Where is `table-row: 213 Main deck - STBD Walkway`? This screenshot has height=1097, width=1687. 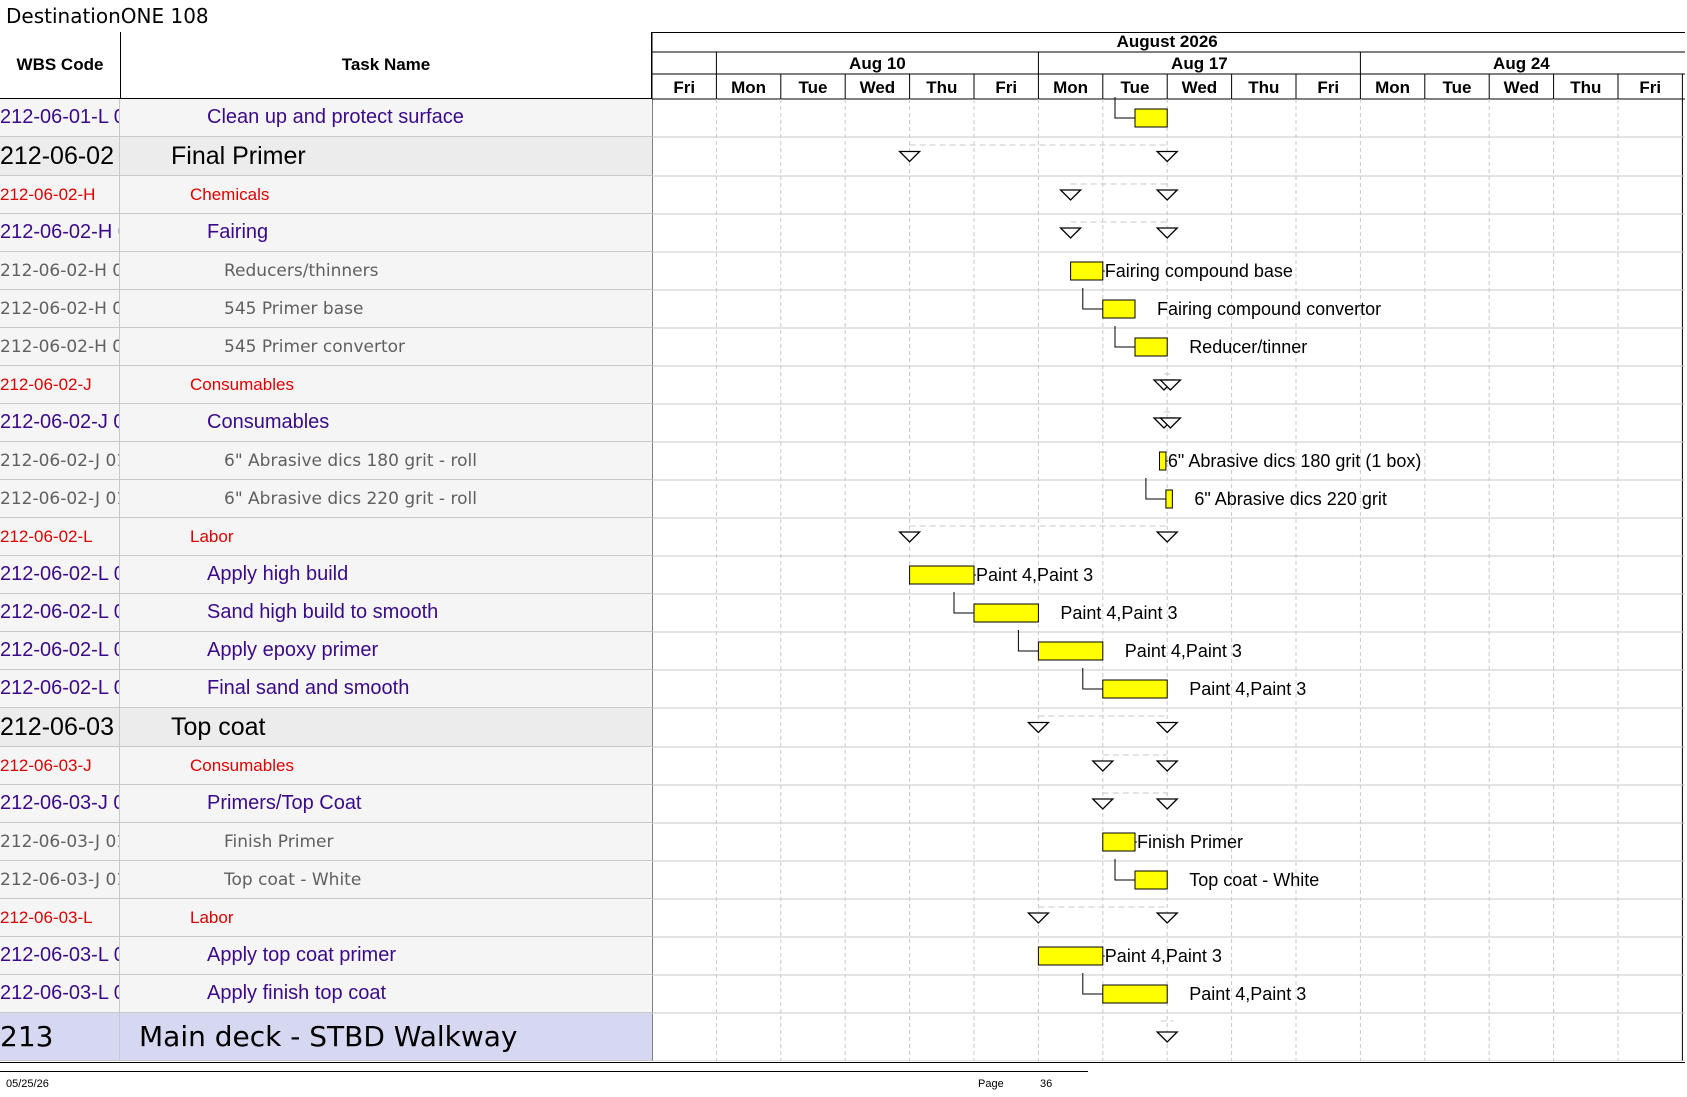
table-row: 213 Main deck - STBD Walkway is located at coordinates (326, 1037).